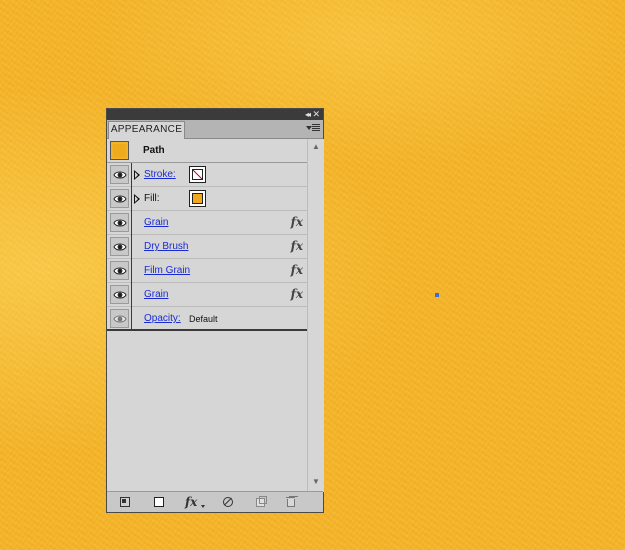 This screenshot has width=625, height=550. Describe the element at coordinates (166, 246) in the screenshot. I see `effect-link-dry-brush: Dry Brush` at that location.